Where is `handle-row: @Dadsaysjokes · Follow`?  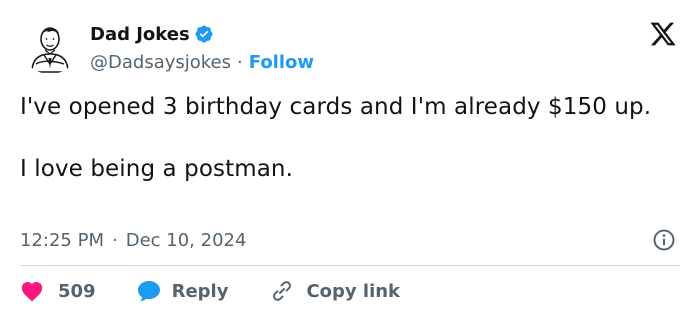
handle-row: @Dadsaysjokes · Follow is located at coordinates (202, 62).